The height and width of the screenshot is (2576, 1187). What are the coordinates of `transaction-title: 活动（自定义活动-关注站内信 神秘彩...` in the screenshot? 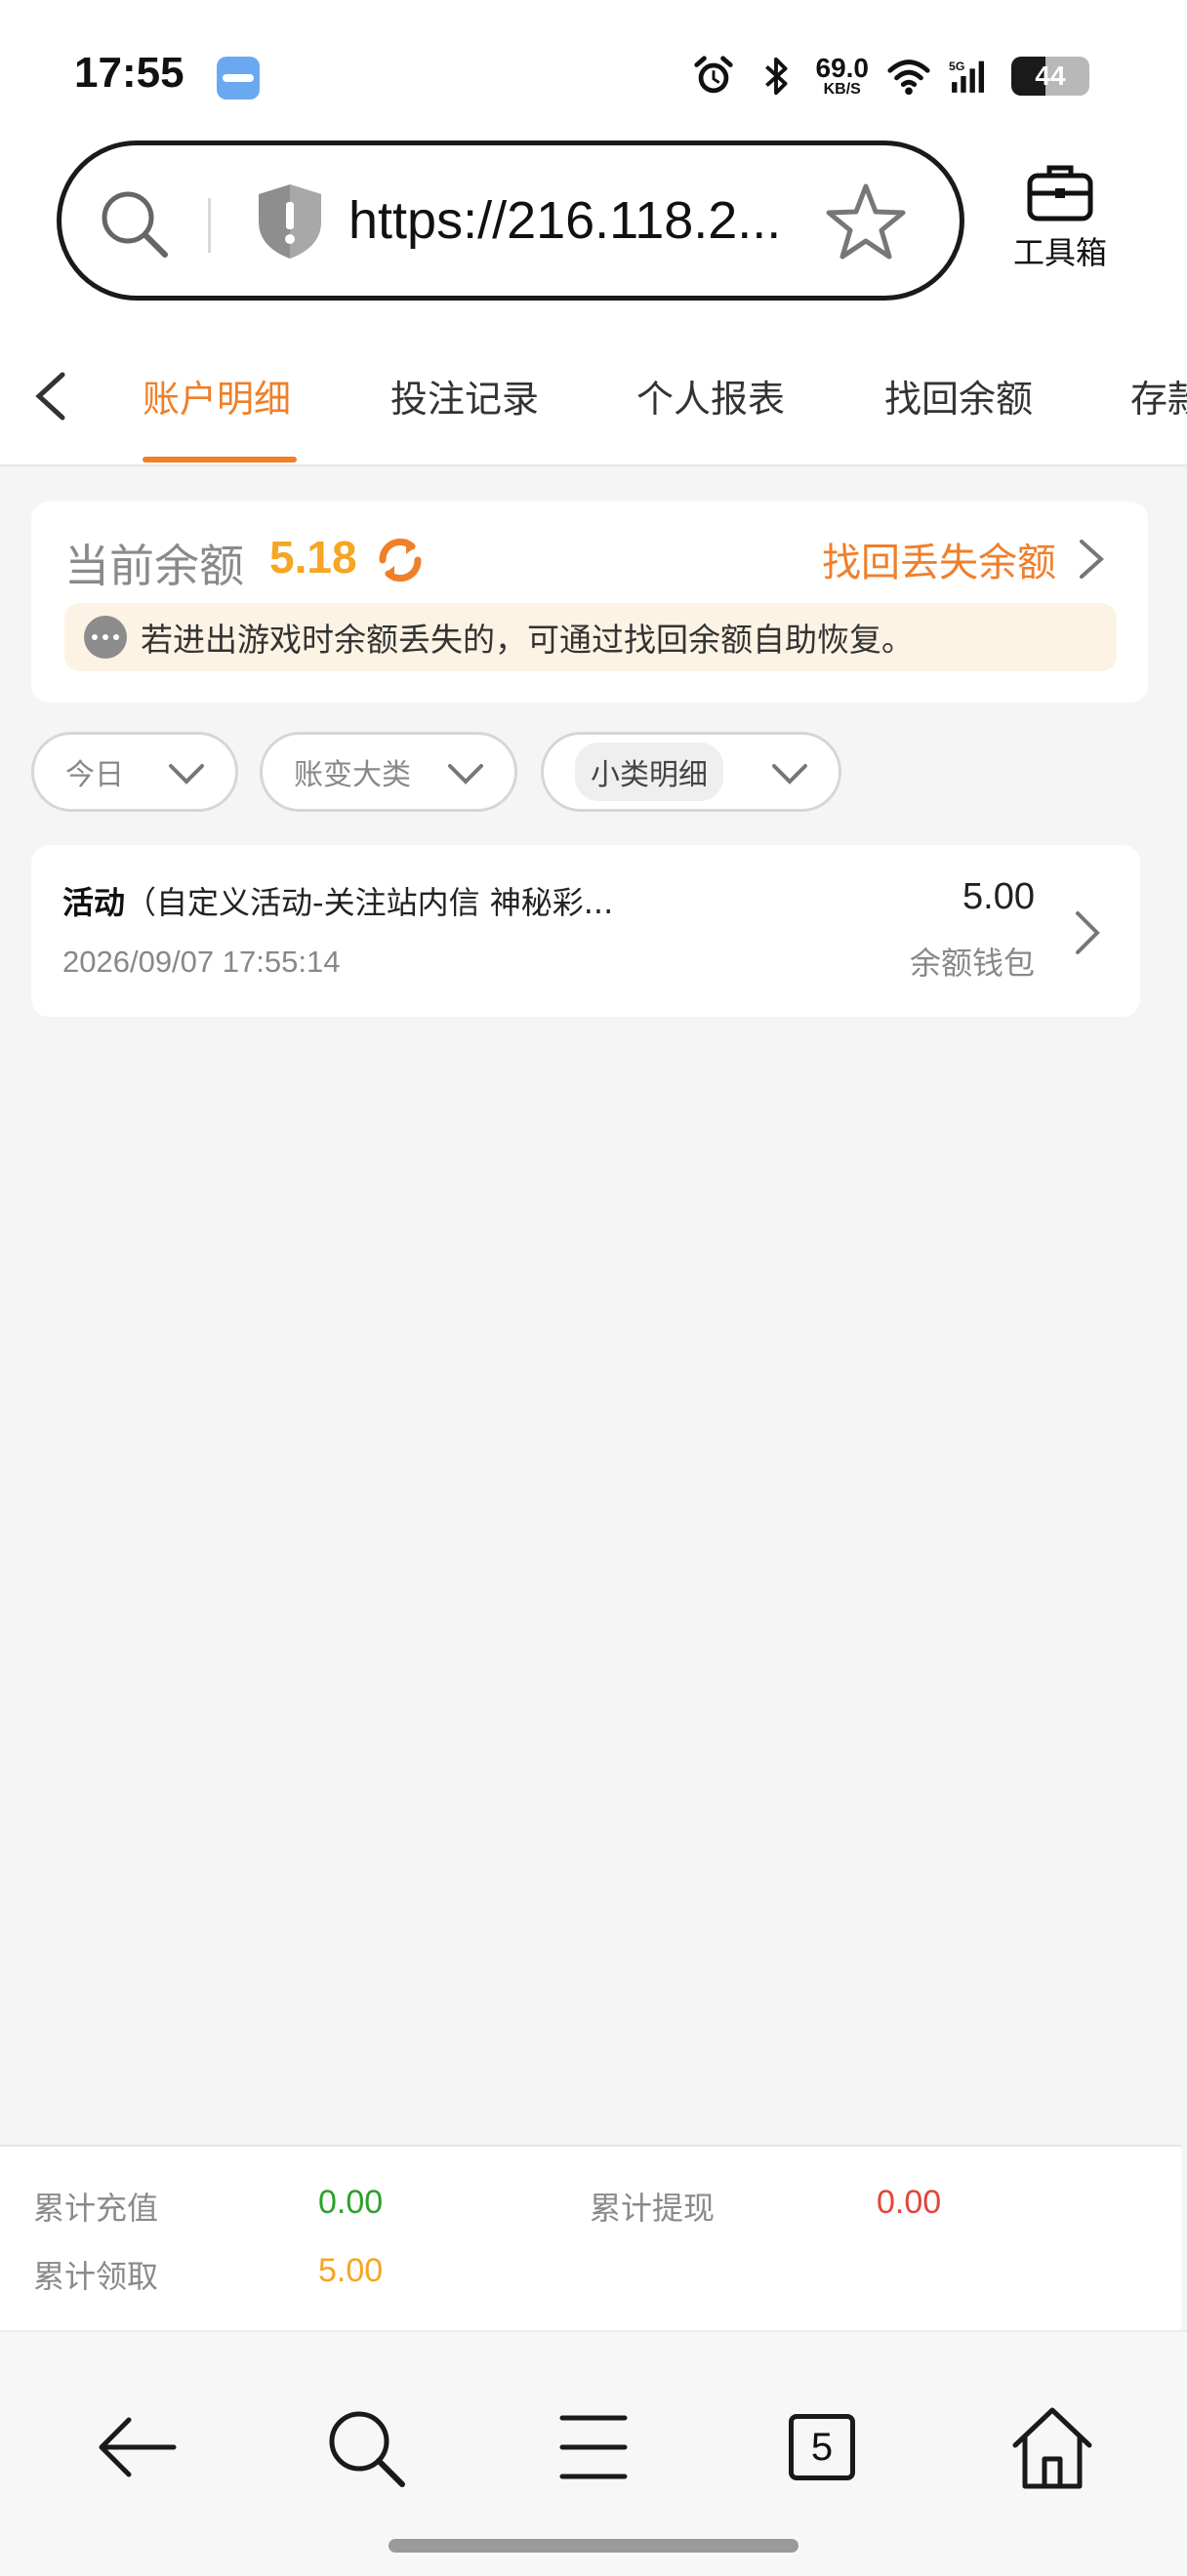 It's located at (337, 900).